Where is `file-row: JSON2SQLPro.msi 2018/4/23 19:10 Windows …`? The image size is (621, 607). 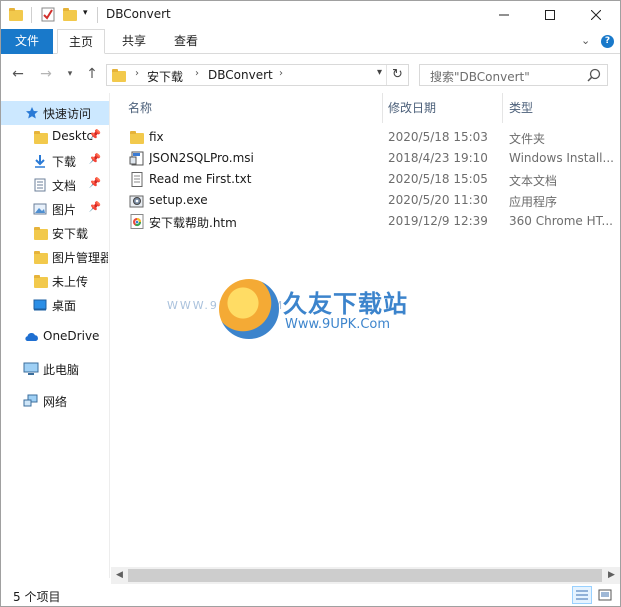
file-row: JSON2SQLPro.msi 2018/4/23 19:10 Windows … is located at coordinates (365, 158).